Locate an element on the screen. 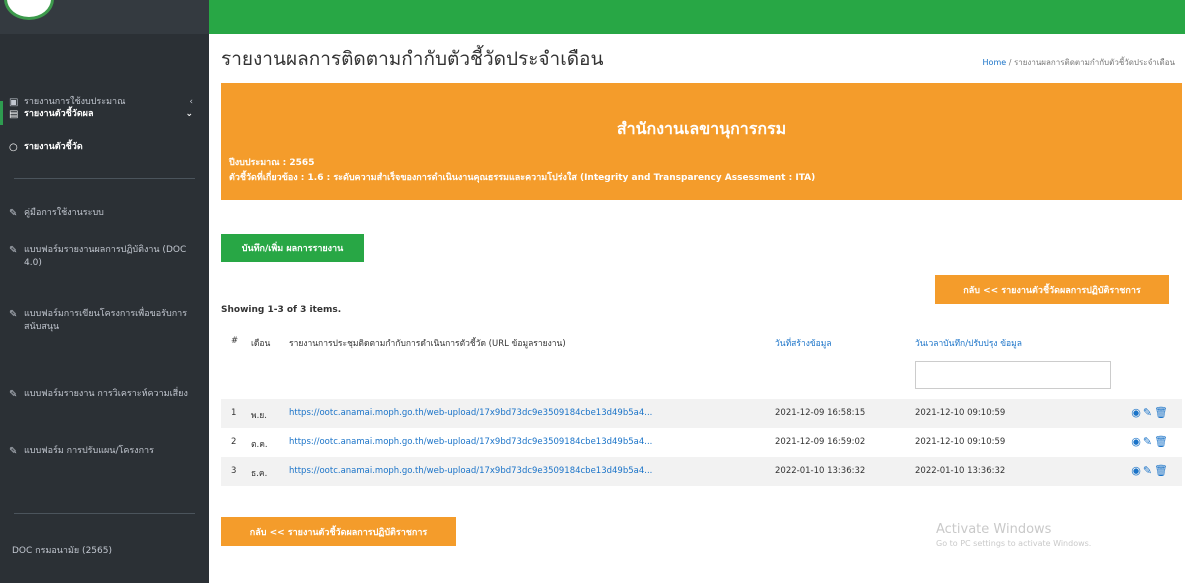  column-header-number: # is located at coordinates (235, 341).